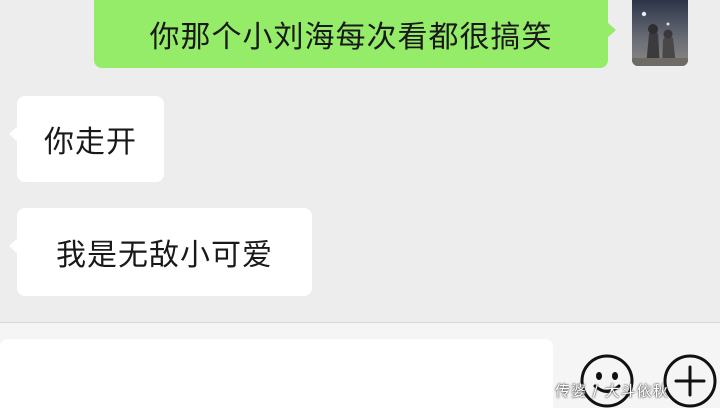  I want to click on watermark: 传婆 / 大斗依秋, so click(612, 391).